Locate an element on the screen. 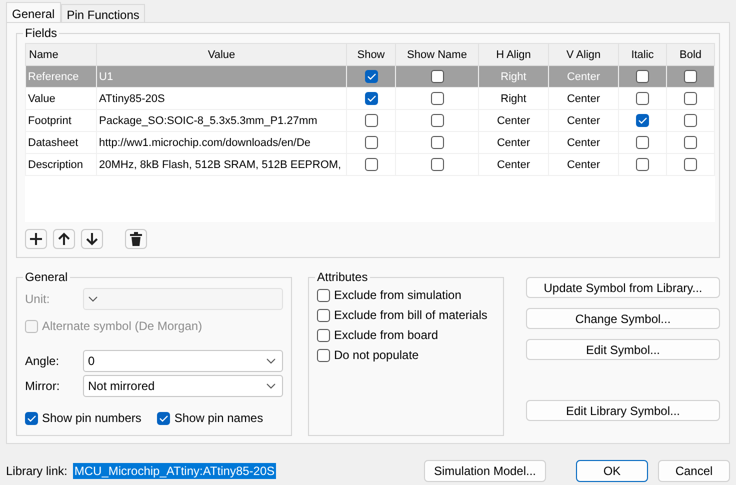 This screenshot has height=485, width=736. table-cell: ATtiny85-20S is located at coordinates (221, 99).